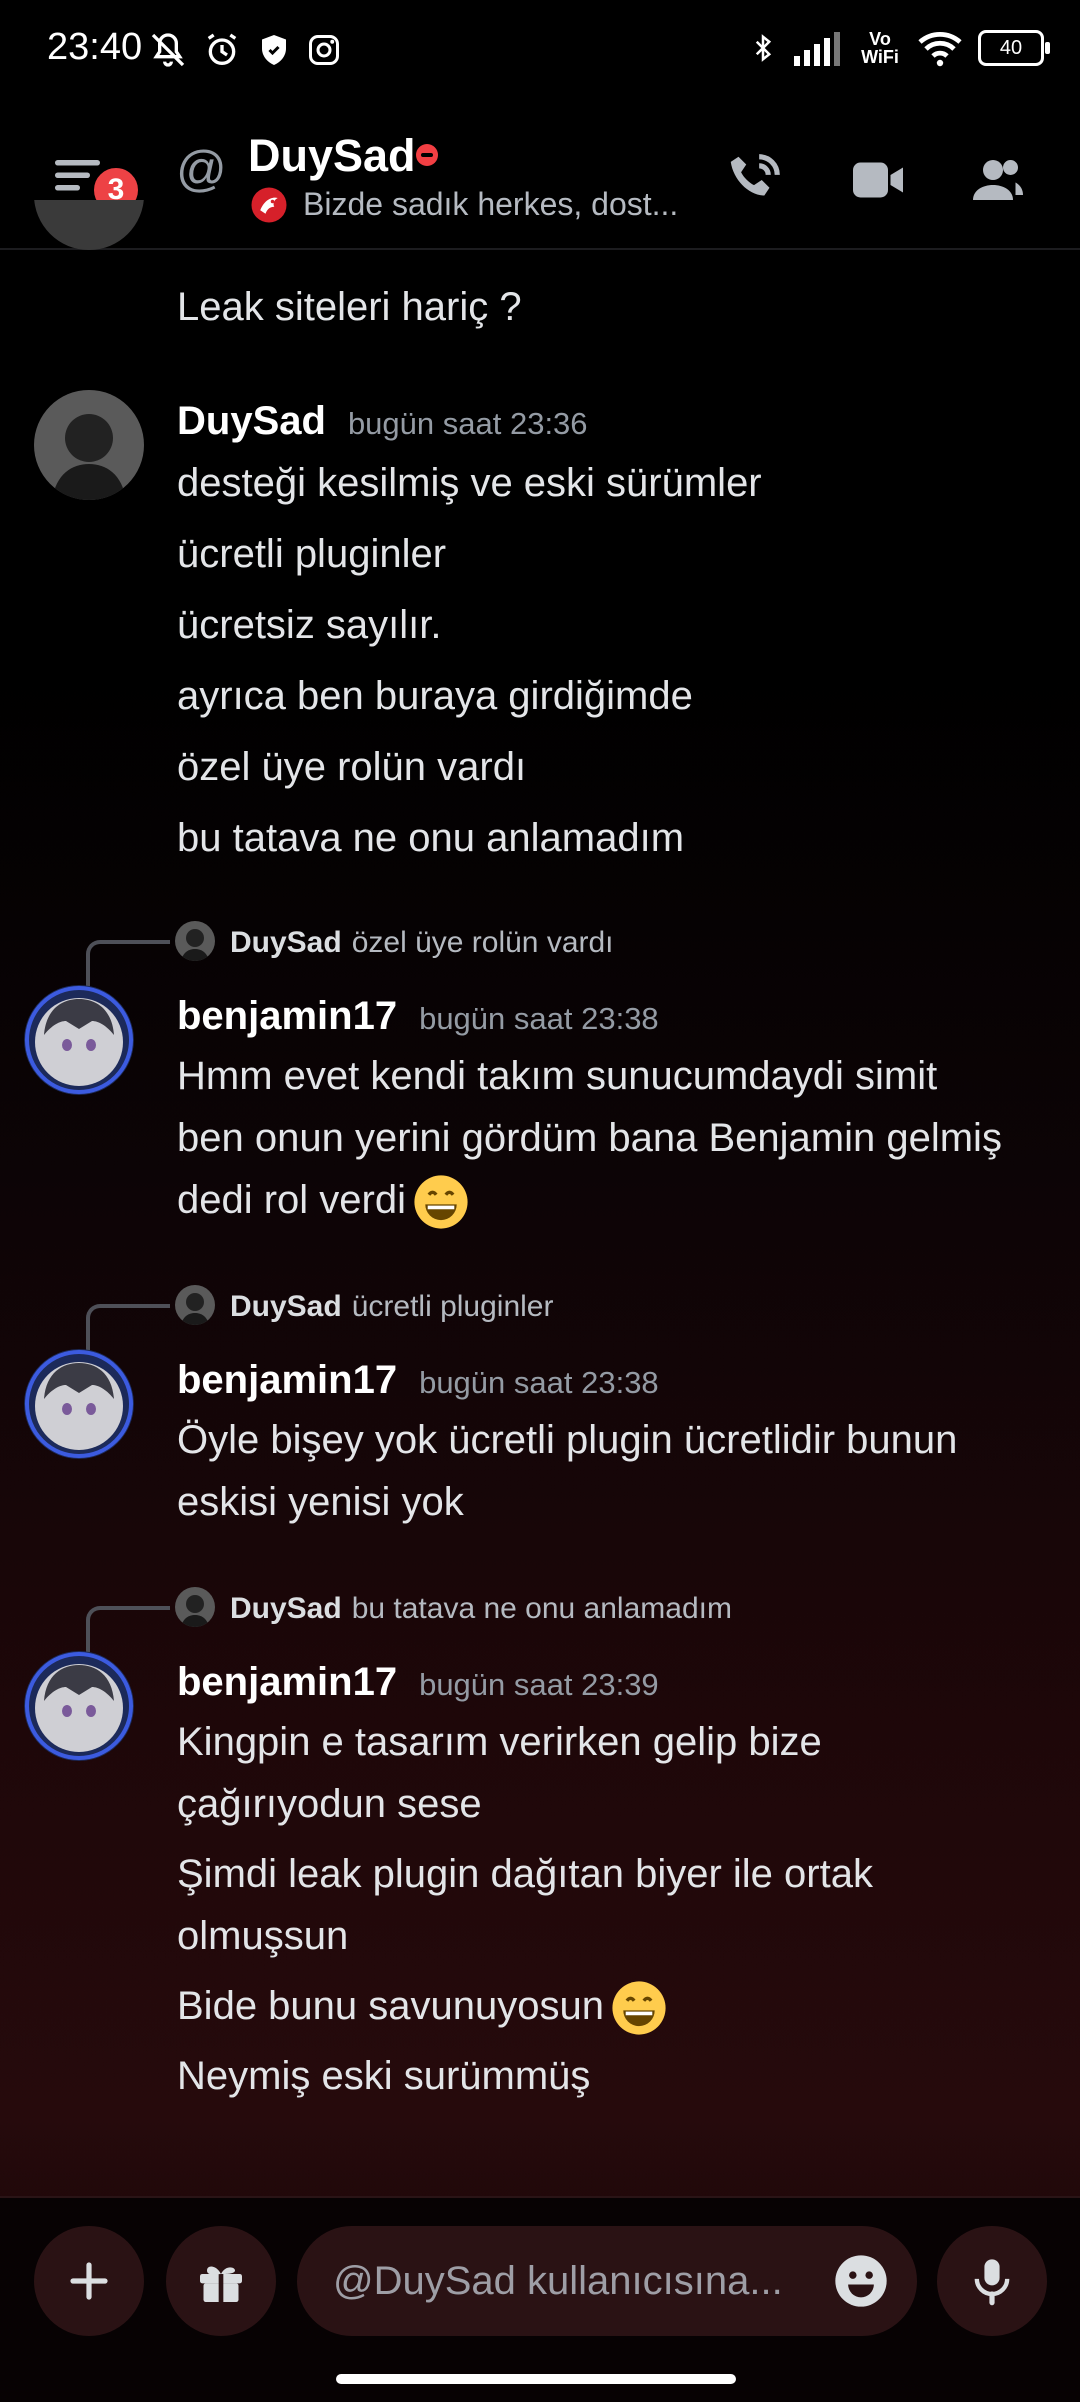 This screenshot has width=1080, height=2402. What do you see at coordinates (309, 625) in the screenshot?
I see `message-line: ücretsiz sayılır.` at bounding box center [309, 625].